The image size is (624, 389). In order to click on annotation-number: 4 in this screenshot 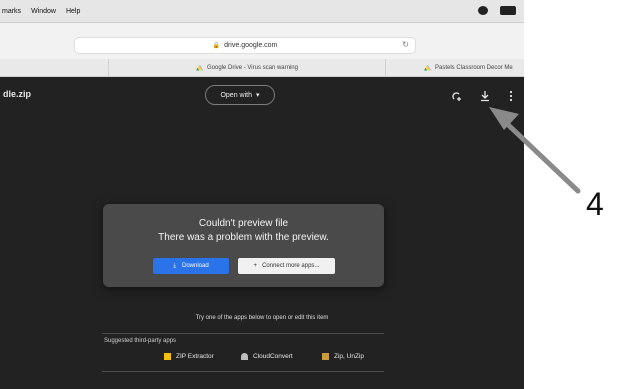, I will do `click(595, 204)`.